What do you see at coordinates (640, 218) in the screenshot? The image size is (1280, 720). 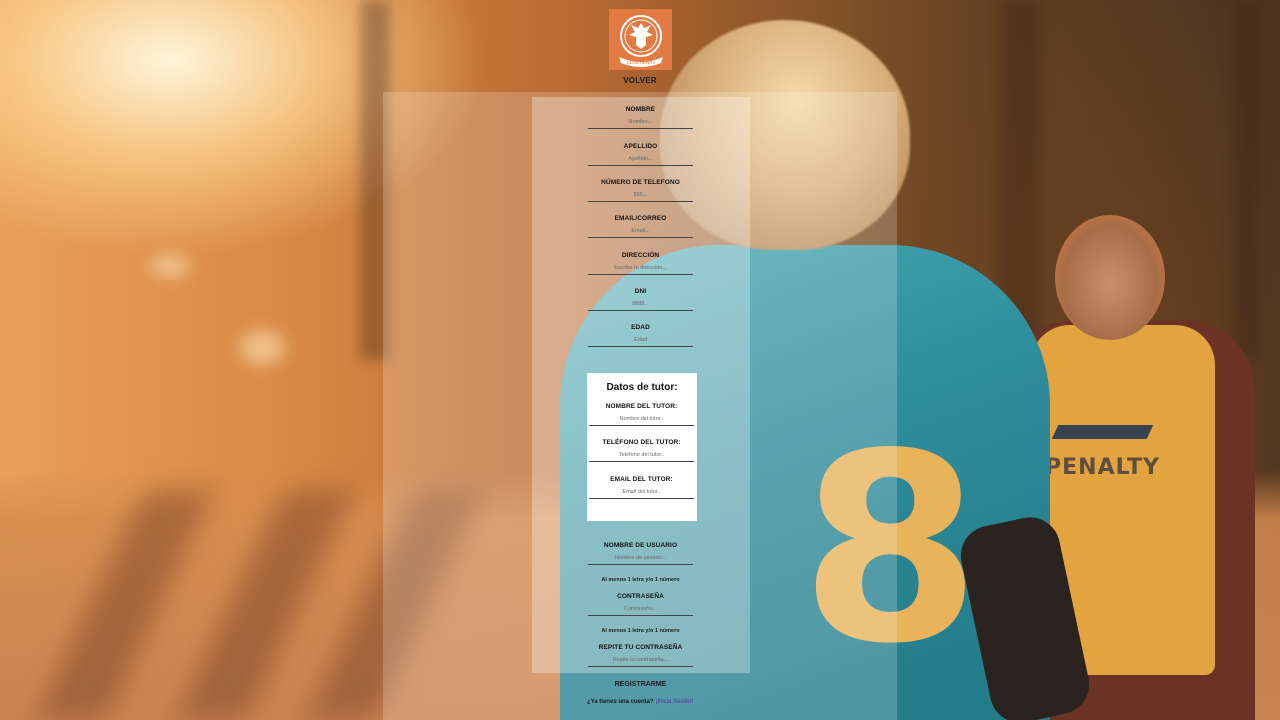 I see `email-label: EMAIL/CORREO` at bounding box center [640, 218].